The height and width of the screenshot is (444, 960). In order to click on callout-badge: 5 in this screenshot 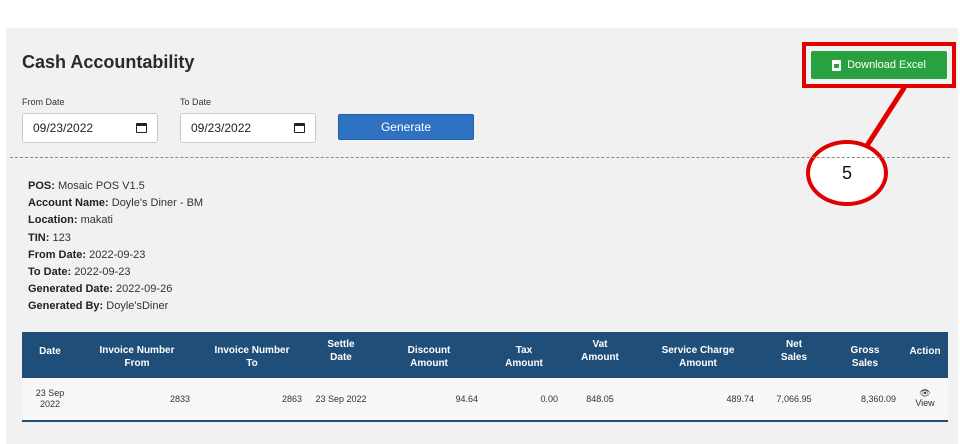, I will do `click(847, 173)`.